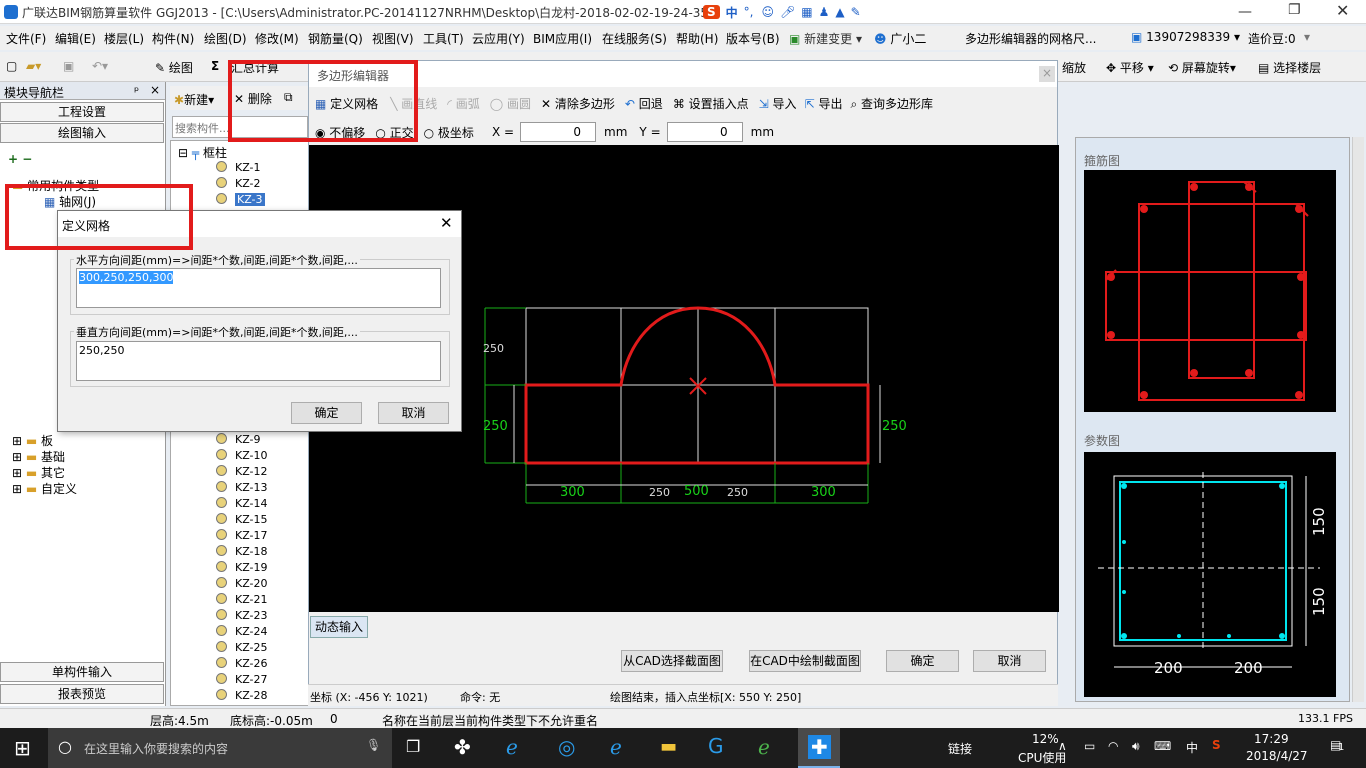 The height and width of the screenshot is (768, 1366). I want to click on set-insert-point-button: ⌘ 设置插入点, so click(711, 103).